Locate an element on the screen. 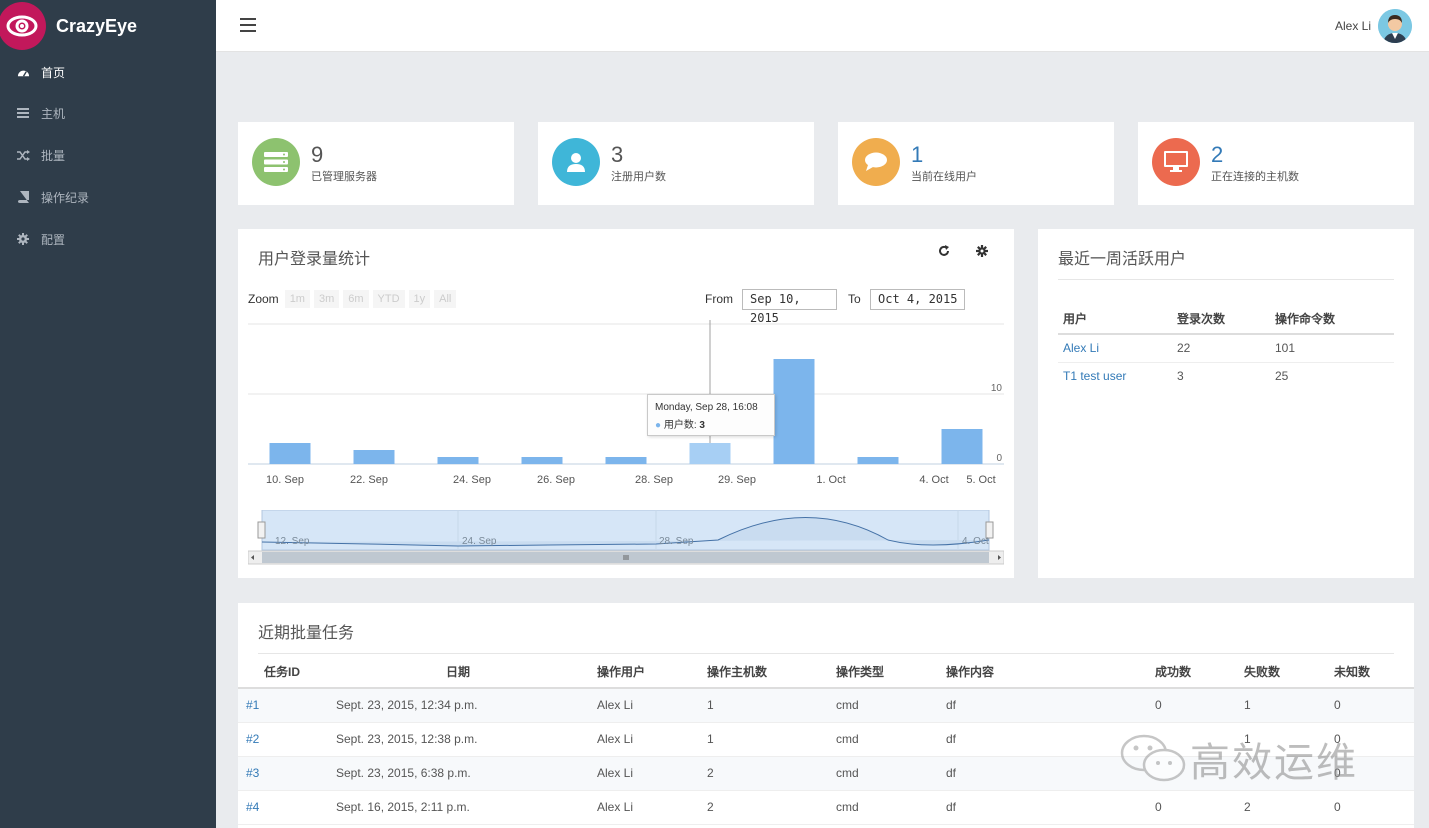 The width and height of the screenshot is (1429, 828). sidebar-item-home: 首页 is located at coordinates (108, 72).